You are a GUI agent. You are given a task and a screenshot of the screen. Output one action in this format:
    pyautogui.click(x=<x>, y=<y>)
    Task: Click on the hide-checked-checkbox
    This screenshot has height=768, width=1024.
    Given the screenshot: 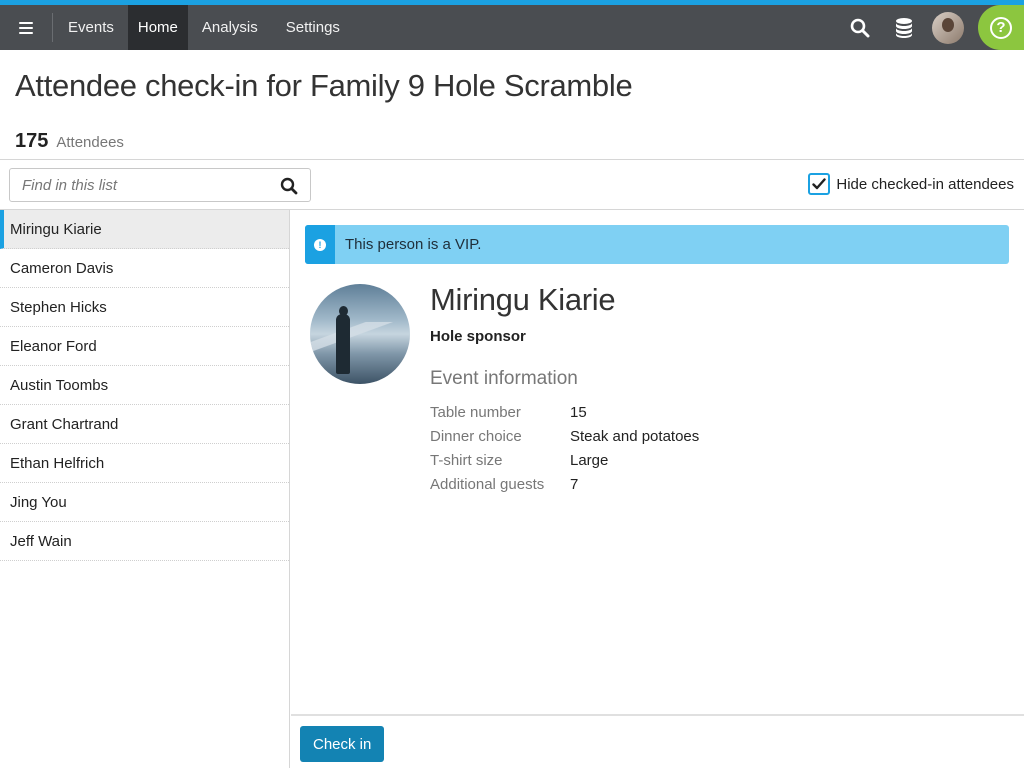 What is the action you would take?
    pyautogui.click(x=819, y=184)
    